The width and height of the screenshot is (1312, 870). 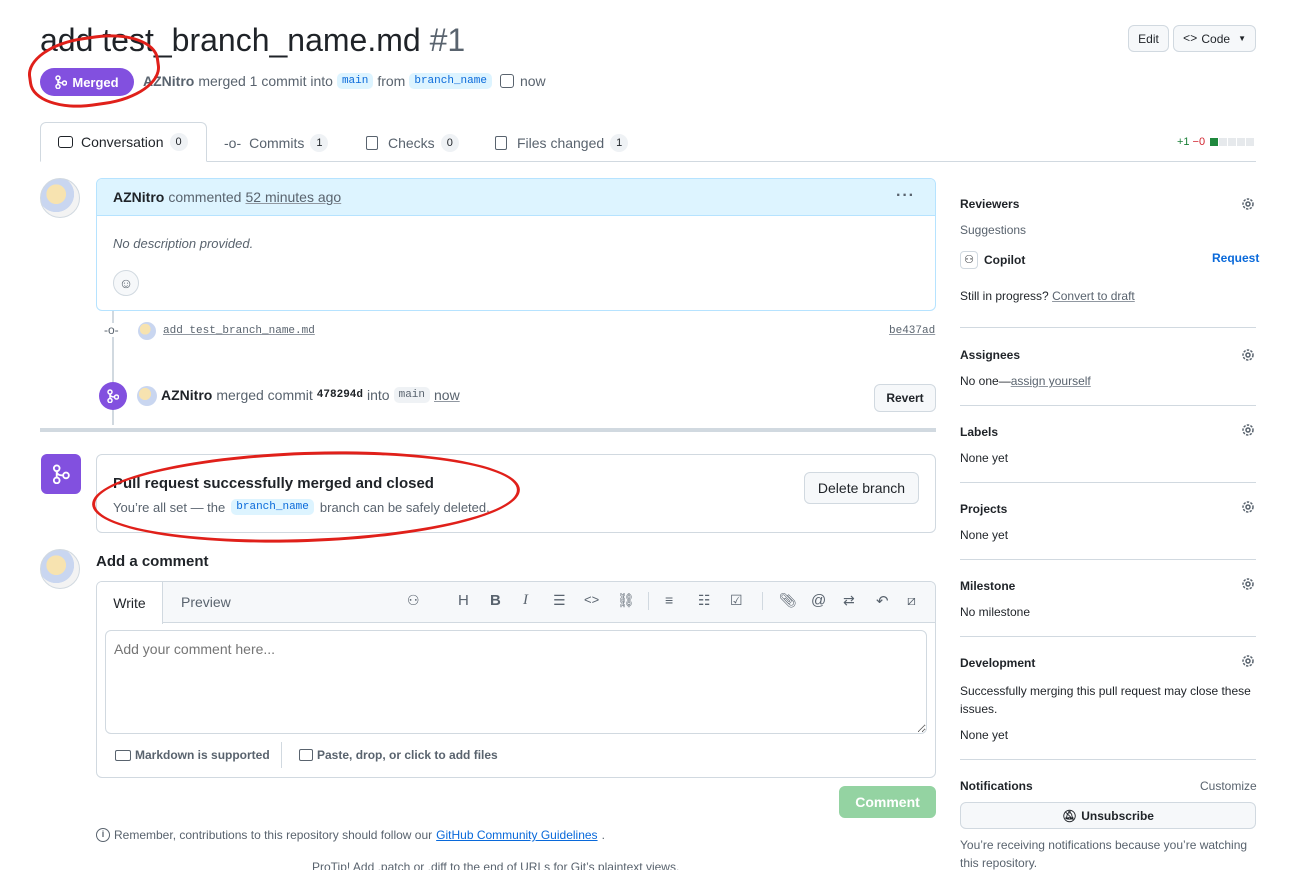 What do you see at coordinates (138, 197) in the screenshot?
I see `comment-author: AZNitro` at bounding box center [138, 197].